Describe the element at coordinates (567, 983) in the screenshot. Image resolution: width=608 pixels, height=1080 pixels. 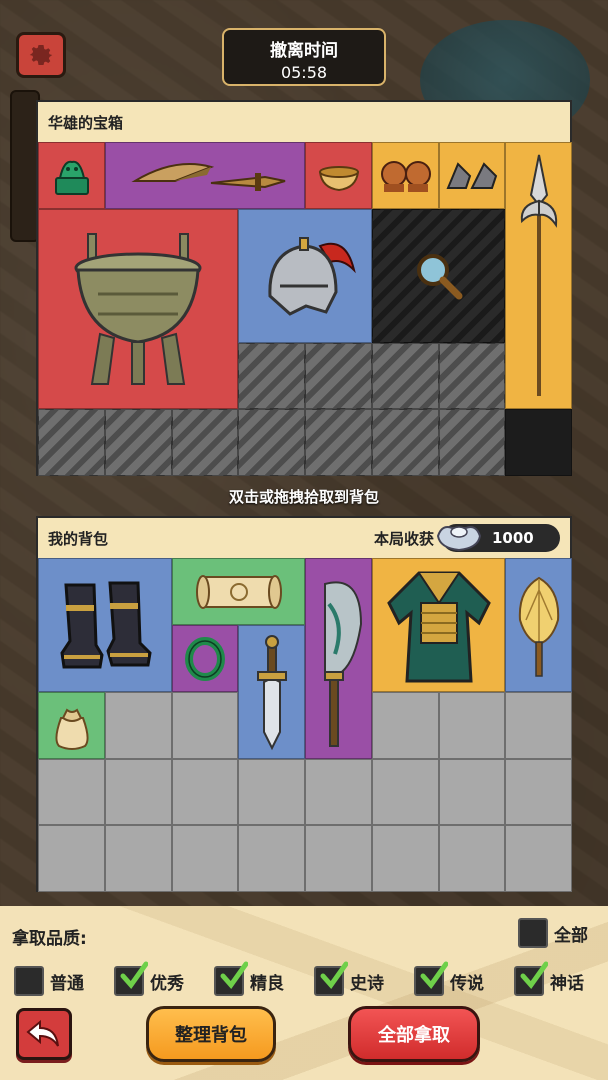
I see `checkbox-label: 神话` at that location.